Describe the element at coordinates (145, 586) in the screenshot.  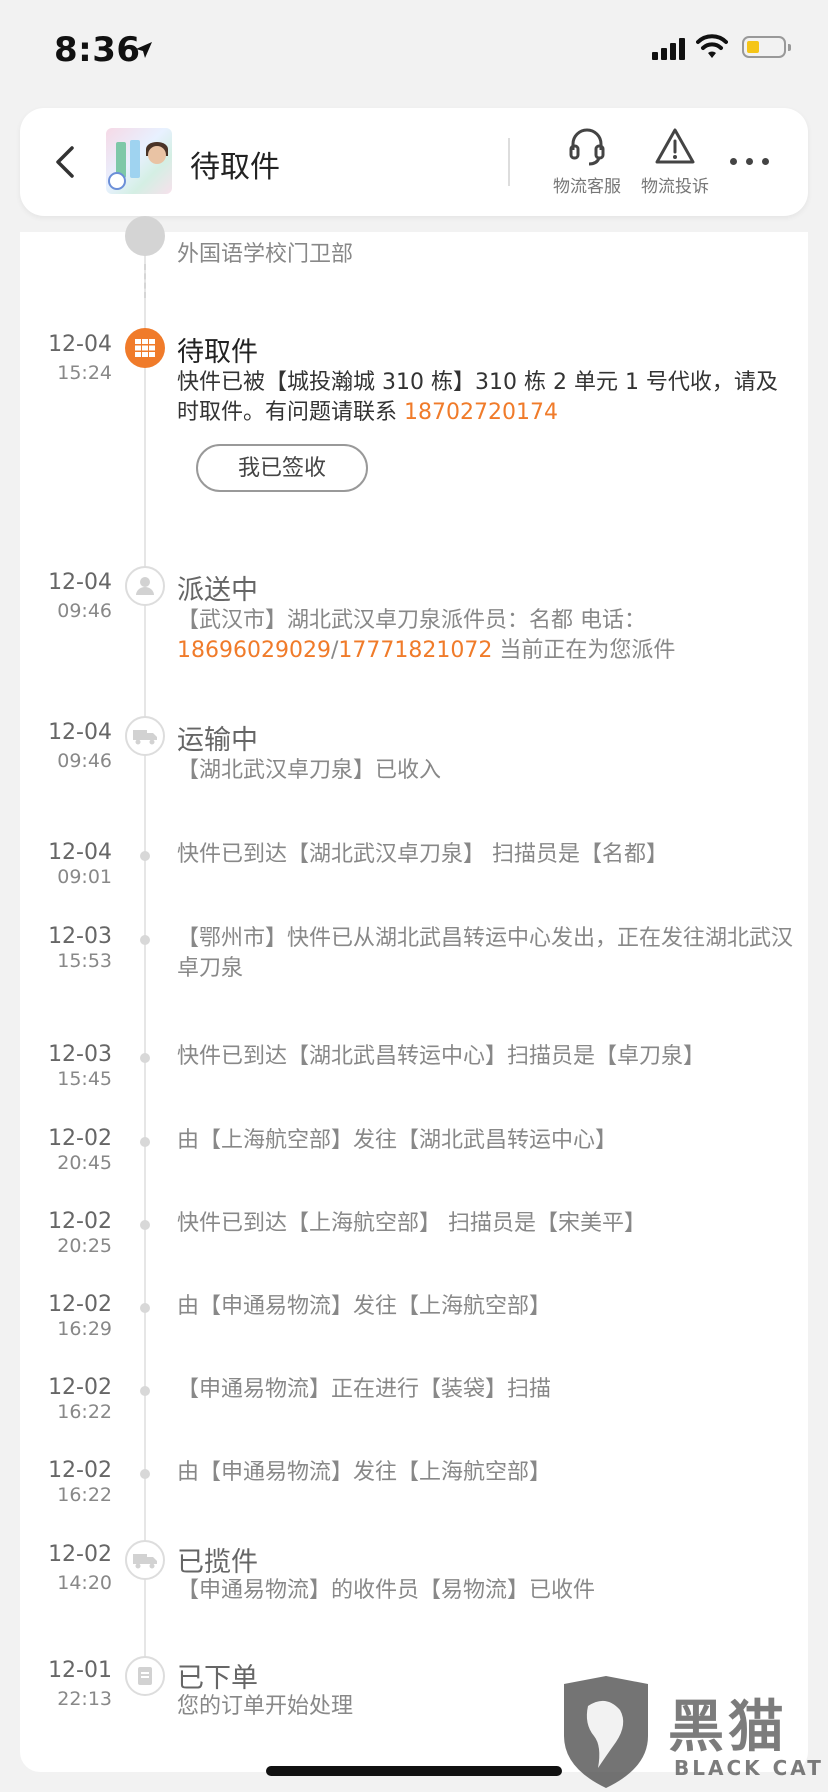
I see `courier-person-node-icon` at that location.